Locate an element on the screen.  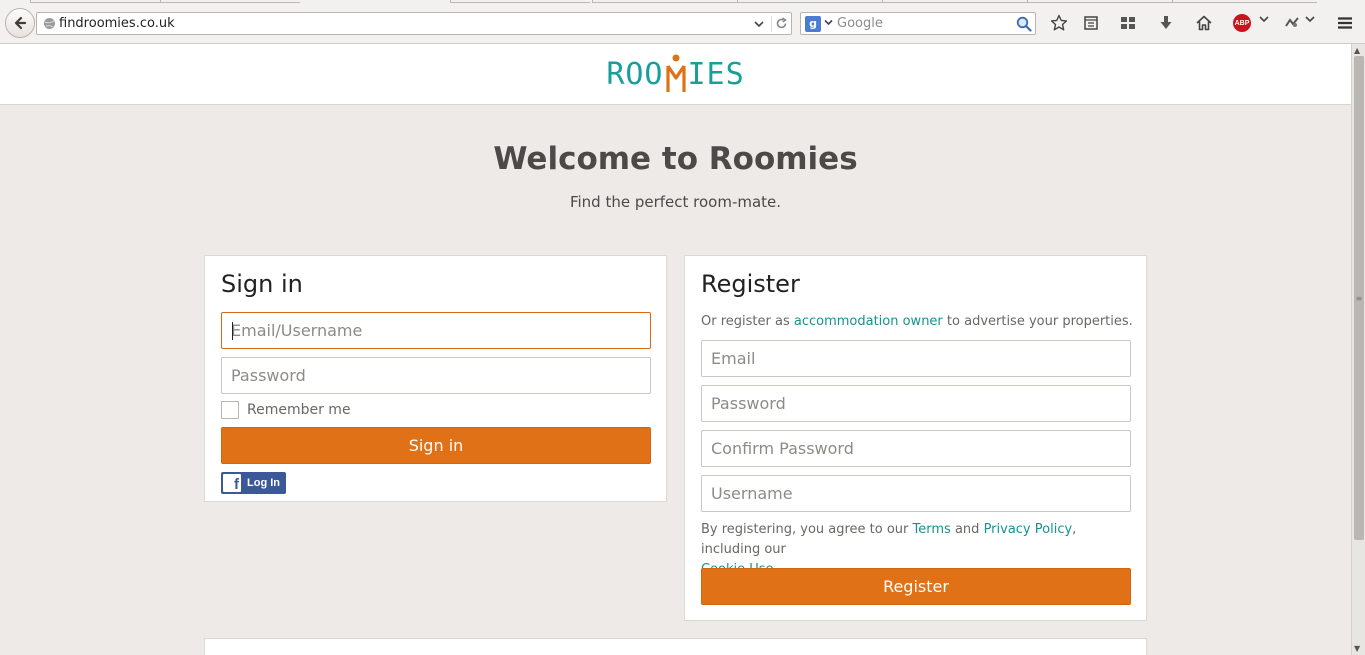
register-username-field is located at coordinates (916, 493).